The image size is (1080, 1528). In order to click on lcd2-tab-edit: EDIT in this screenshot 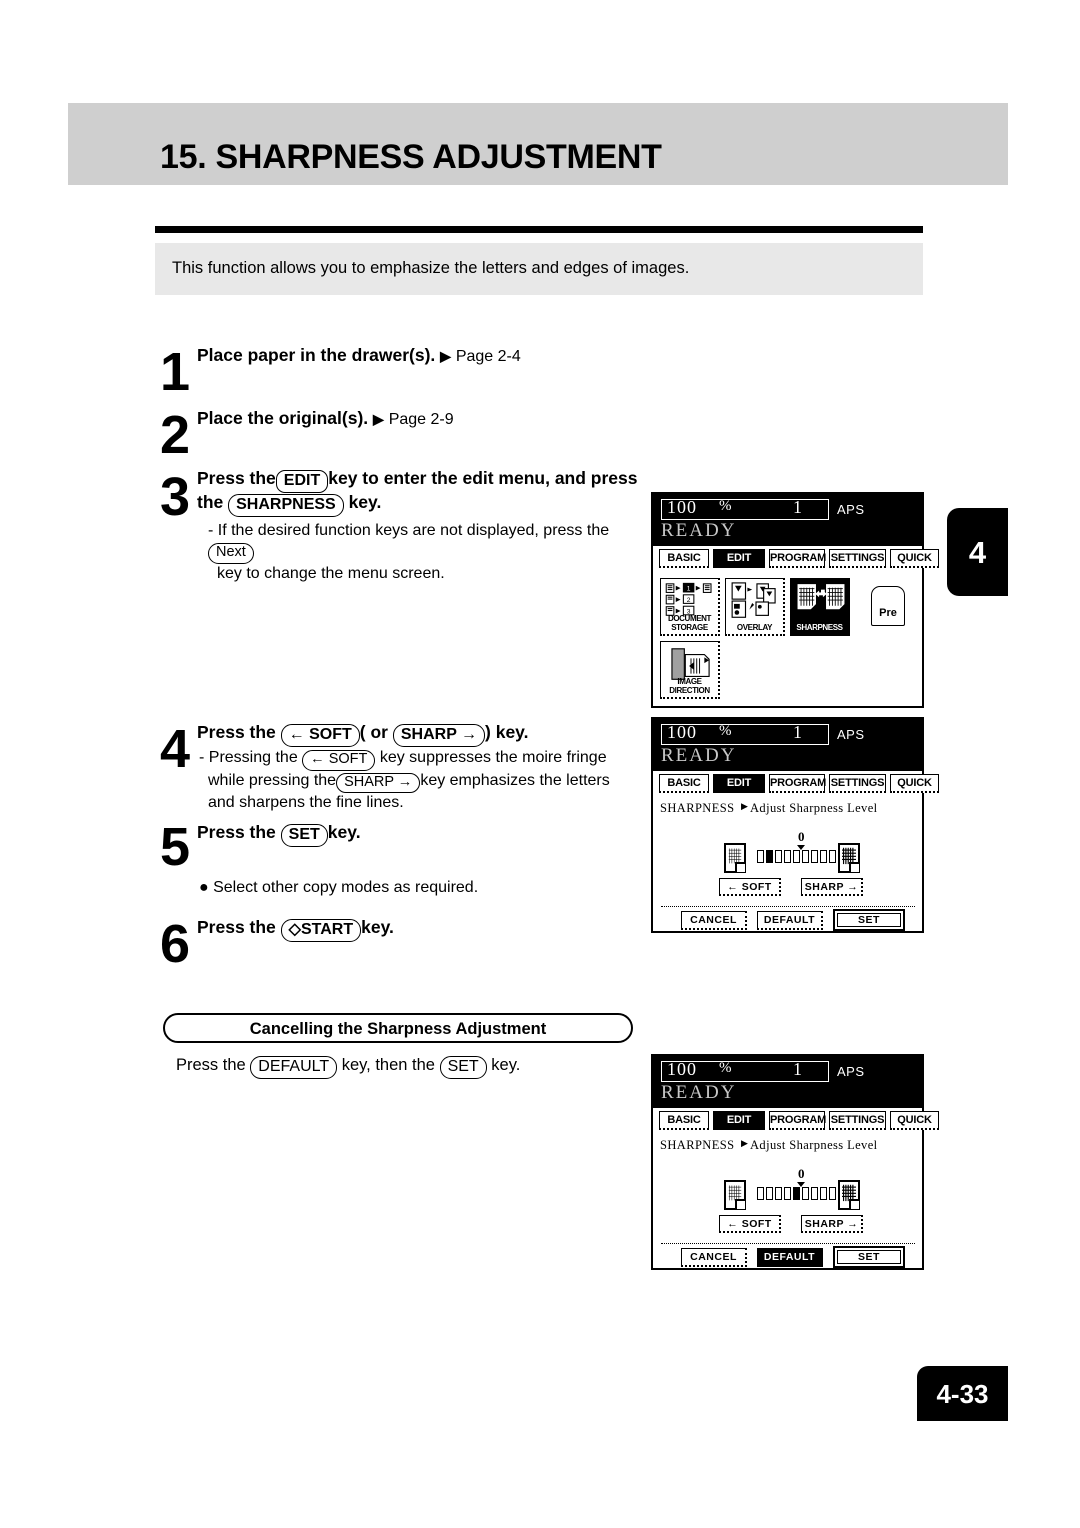, I will do `click(739, 783)`.